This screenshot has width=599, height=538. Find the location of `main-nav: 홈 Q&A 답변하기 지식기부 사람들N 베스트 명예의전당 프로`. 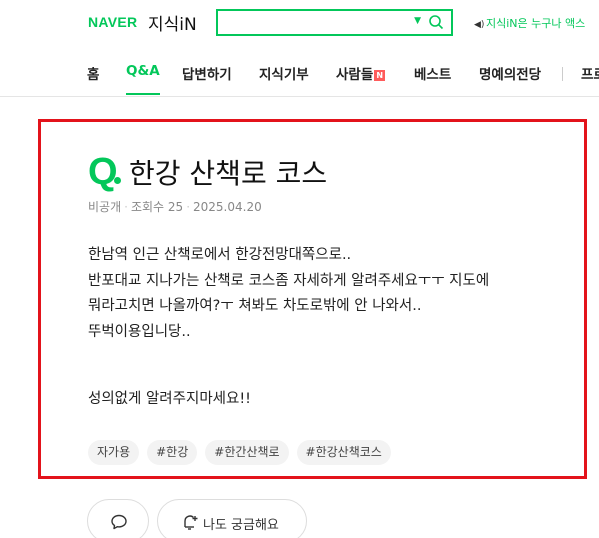

main-nav: 홈 Q&A 답변하기 지식기부 사람들N 베스트 명예의전당 프로 is located at coordinates (299, 74).